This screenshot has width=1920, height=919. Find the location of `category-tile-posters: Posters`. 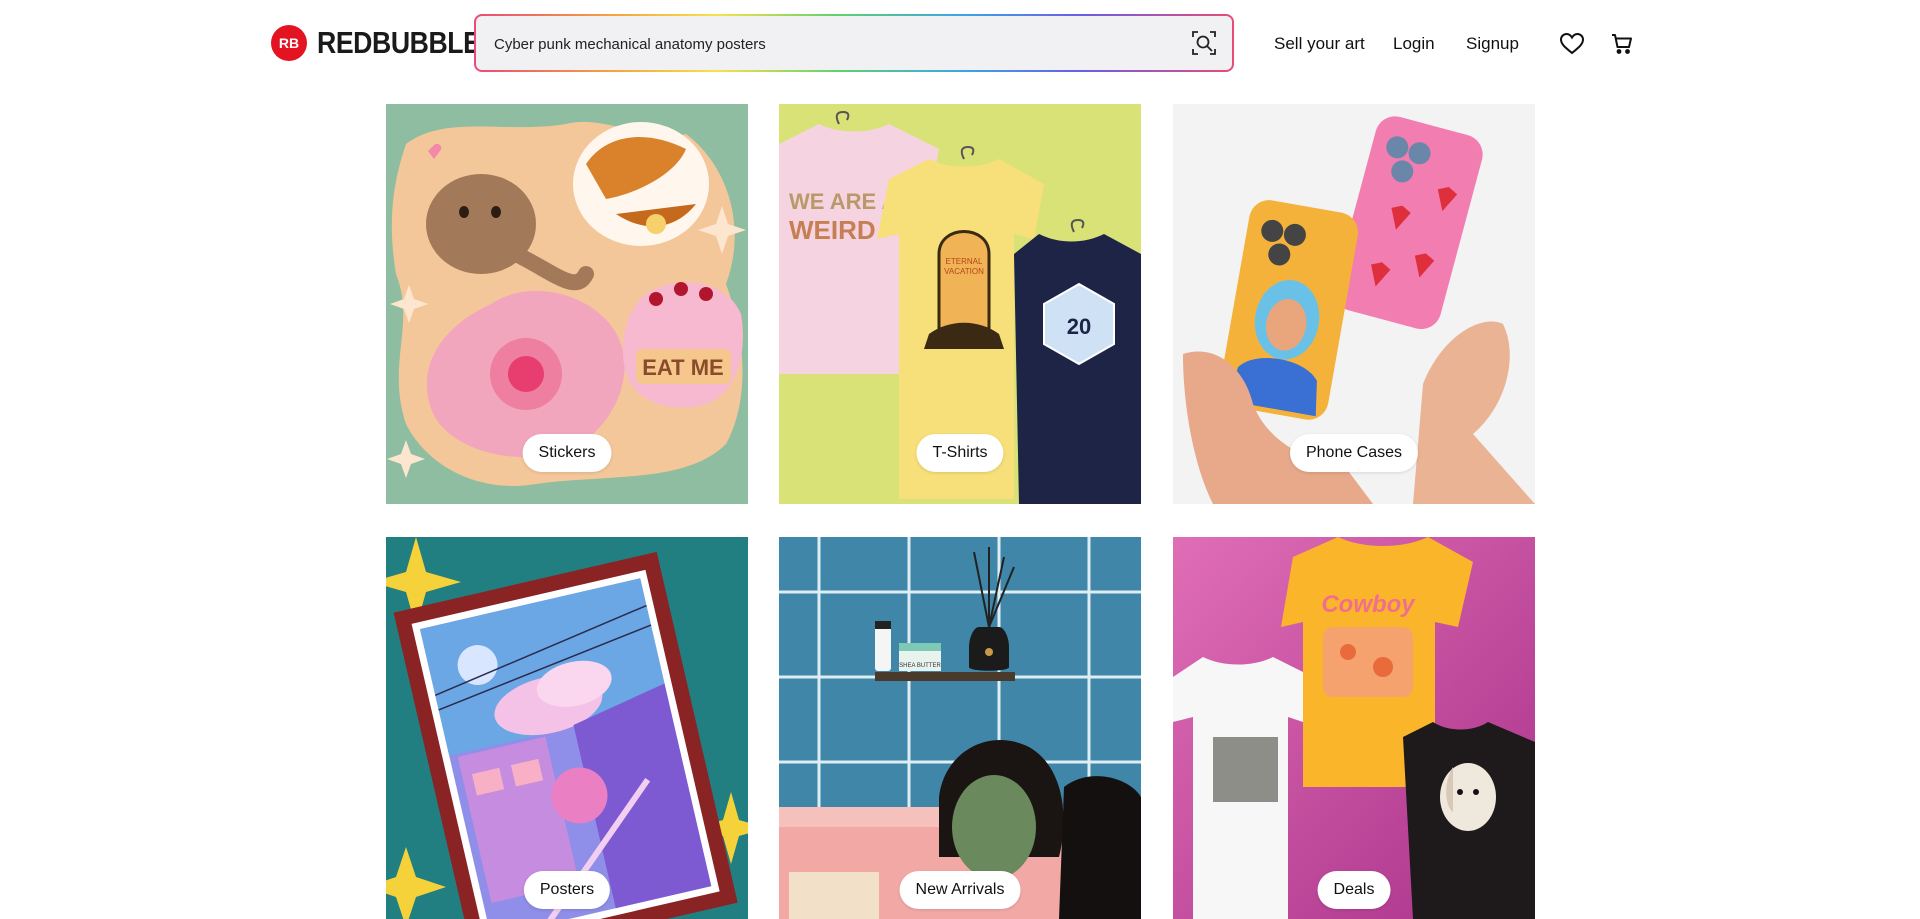

category-tile-posters: Posters is located at coordinates (567, 728).